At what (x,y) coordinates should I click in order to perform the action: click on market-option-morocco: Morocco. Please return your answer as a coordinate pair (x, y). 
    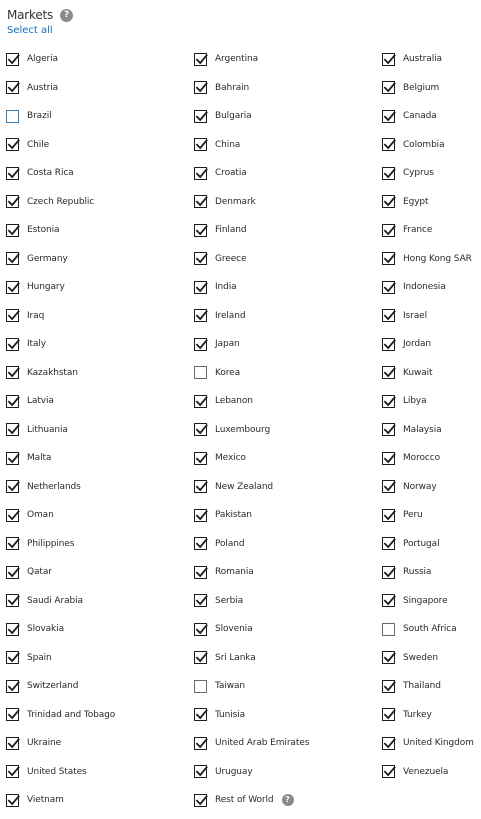
    Looking at the image, I should click on (431, 458).